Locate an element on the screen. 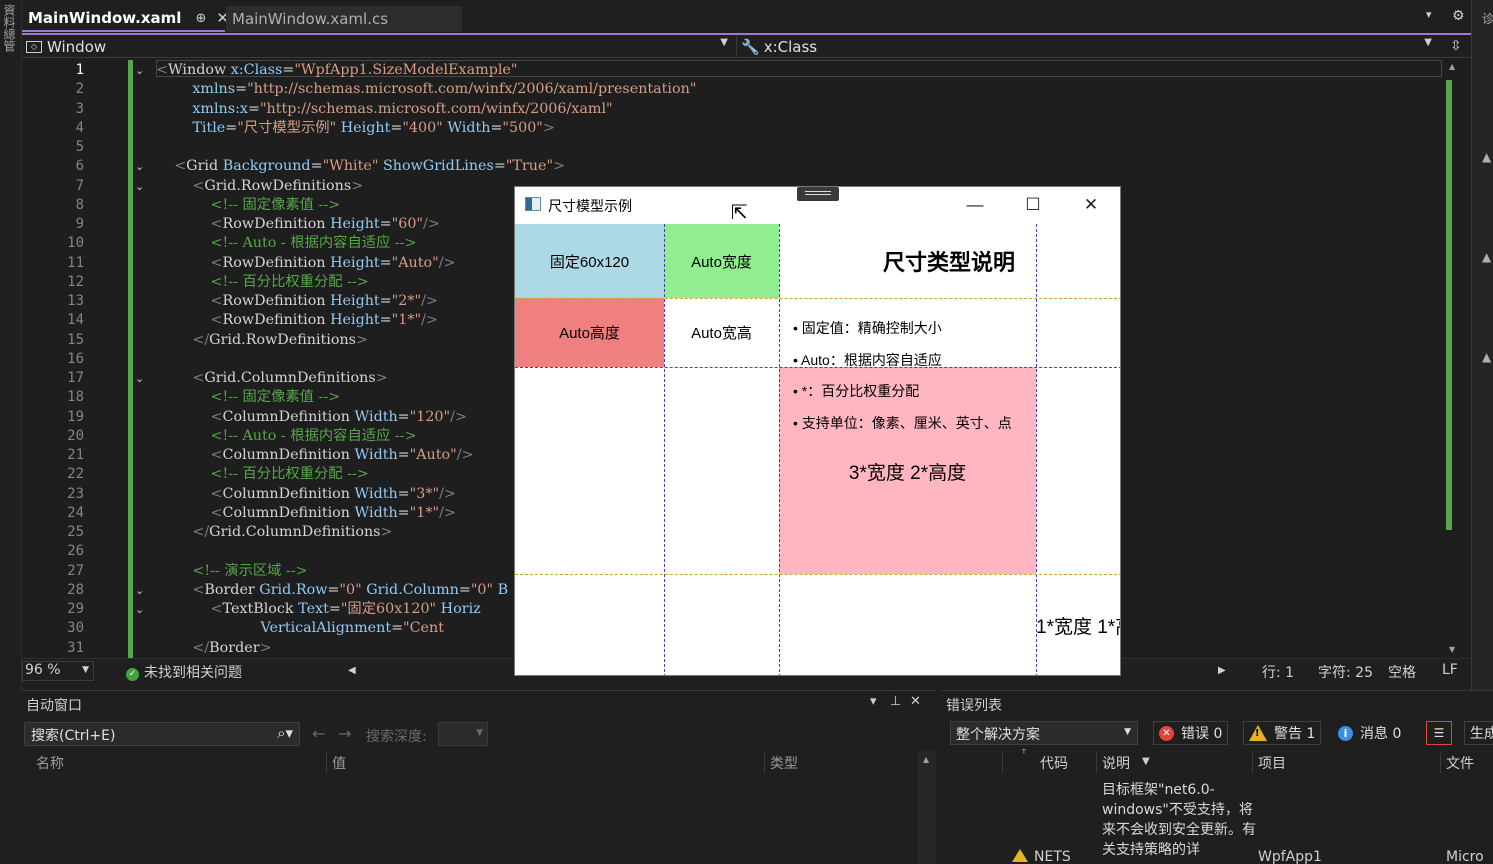 The width and height of the screenshot is (1493, 864). code-line: <Grid.ColumnDefinitions> is located at coordinates (271, 378).